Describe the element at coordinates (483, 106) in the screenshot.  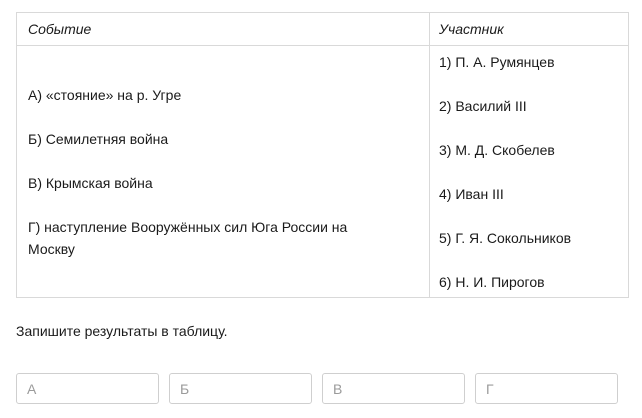
I see `participant-item-2: 2) Василий III` at that location.